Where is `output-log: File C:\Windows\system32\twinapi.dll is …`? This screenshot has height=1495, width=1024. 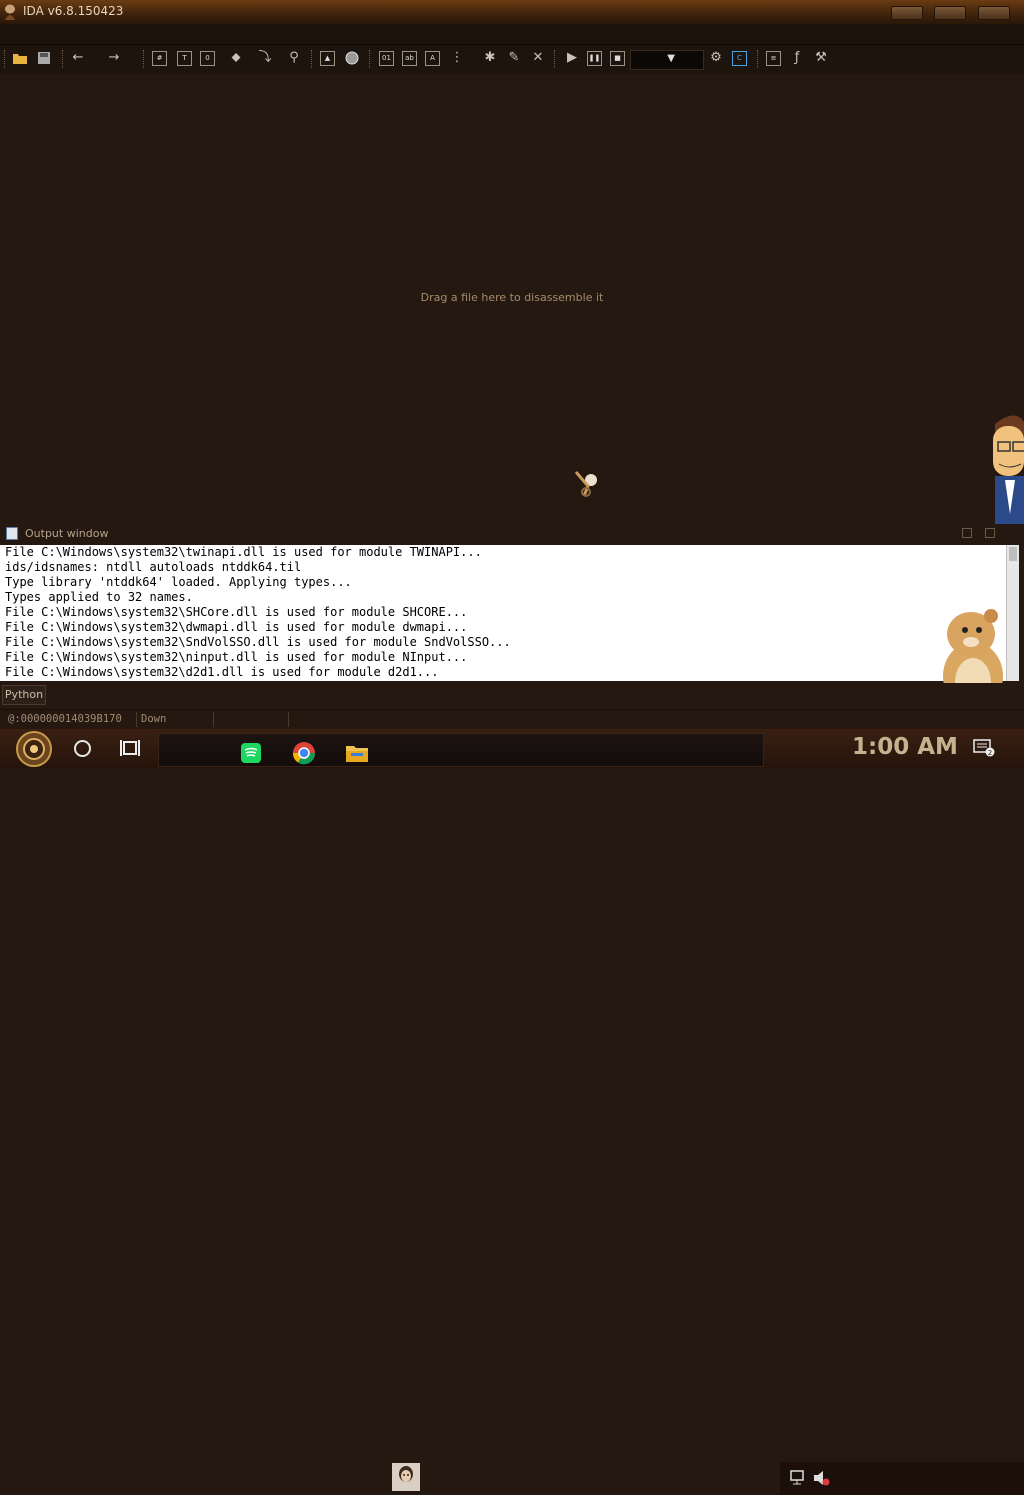
output-log: File C:\Windows\system32\twinapi.dll is … is located at coordinates (503, 613).